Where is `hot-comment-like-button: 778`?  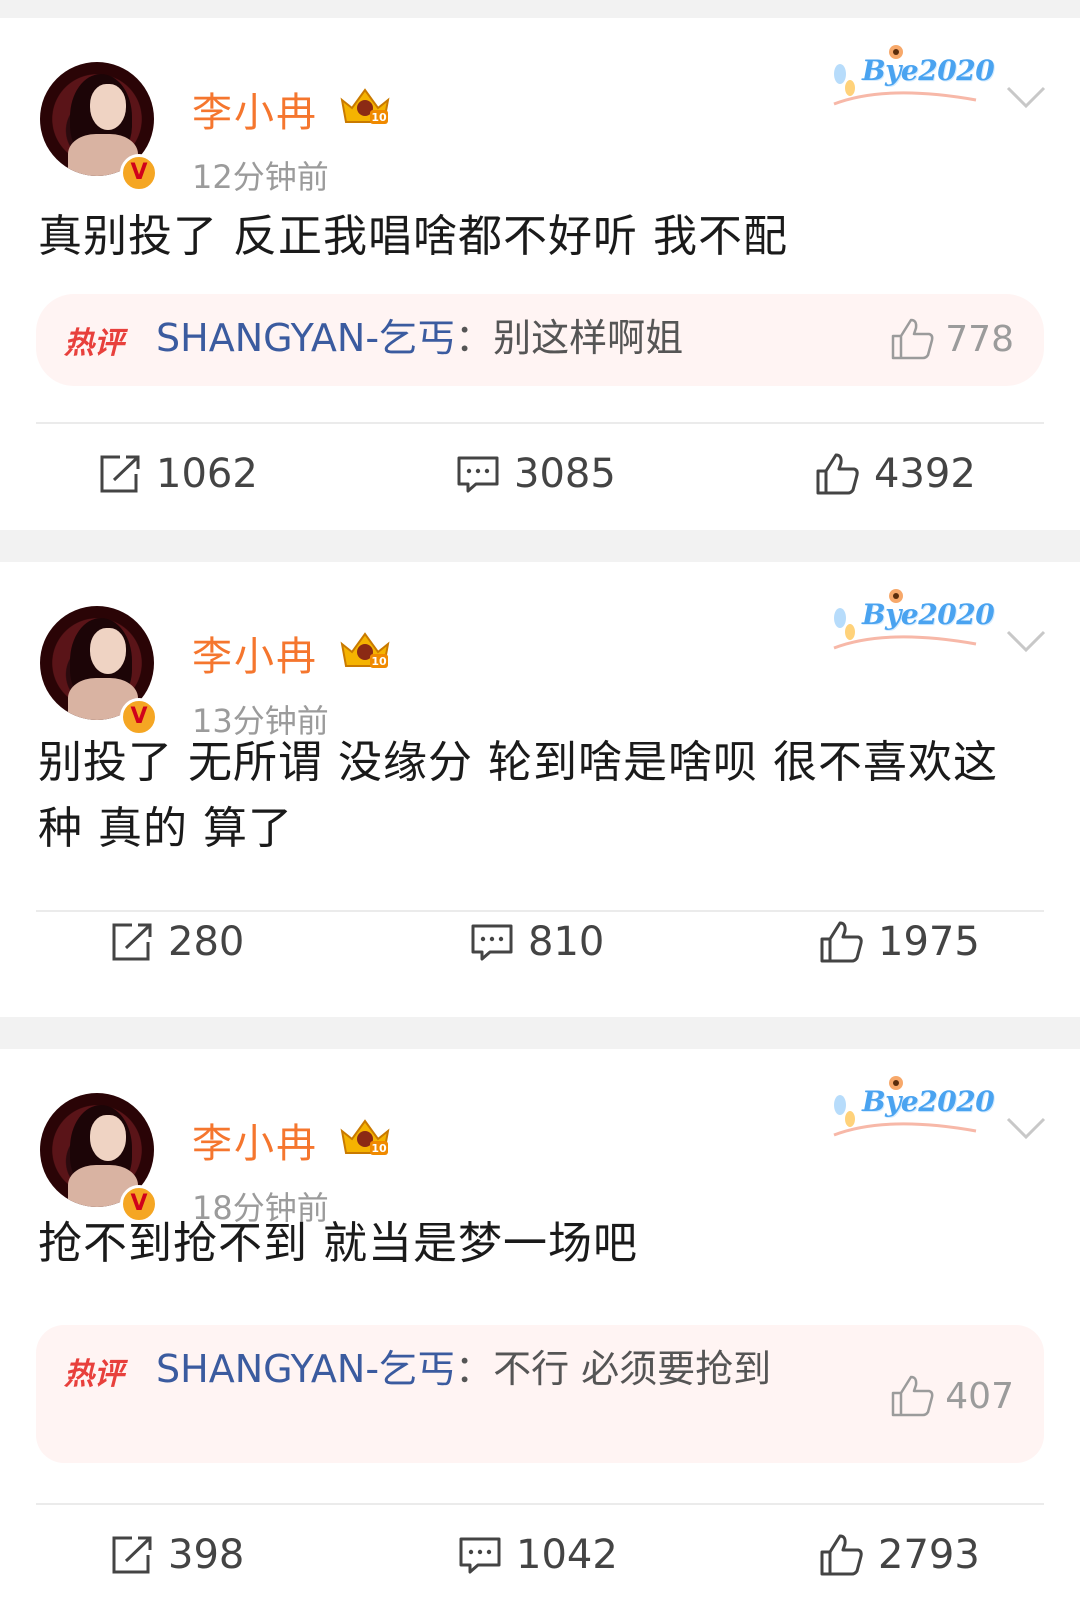
hot-comment-like-button: 778 is located at coordinates (951, 339).